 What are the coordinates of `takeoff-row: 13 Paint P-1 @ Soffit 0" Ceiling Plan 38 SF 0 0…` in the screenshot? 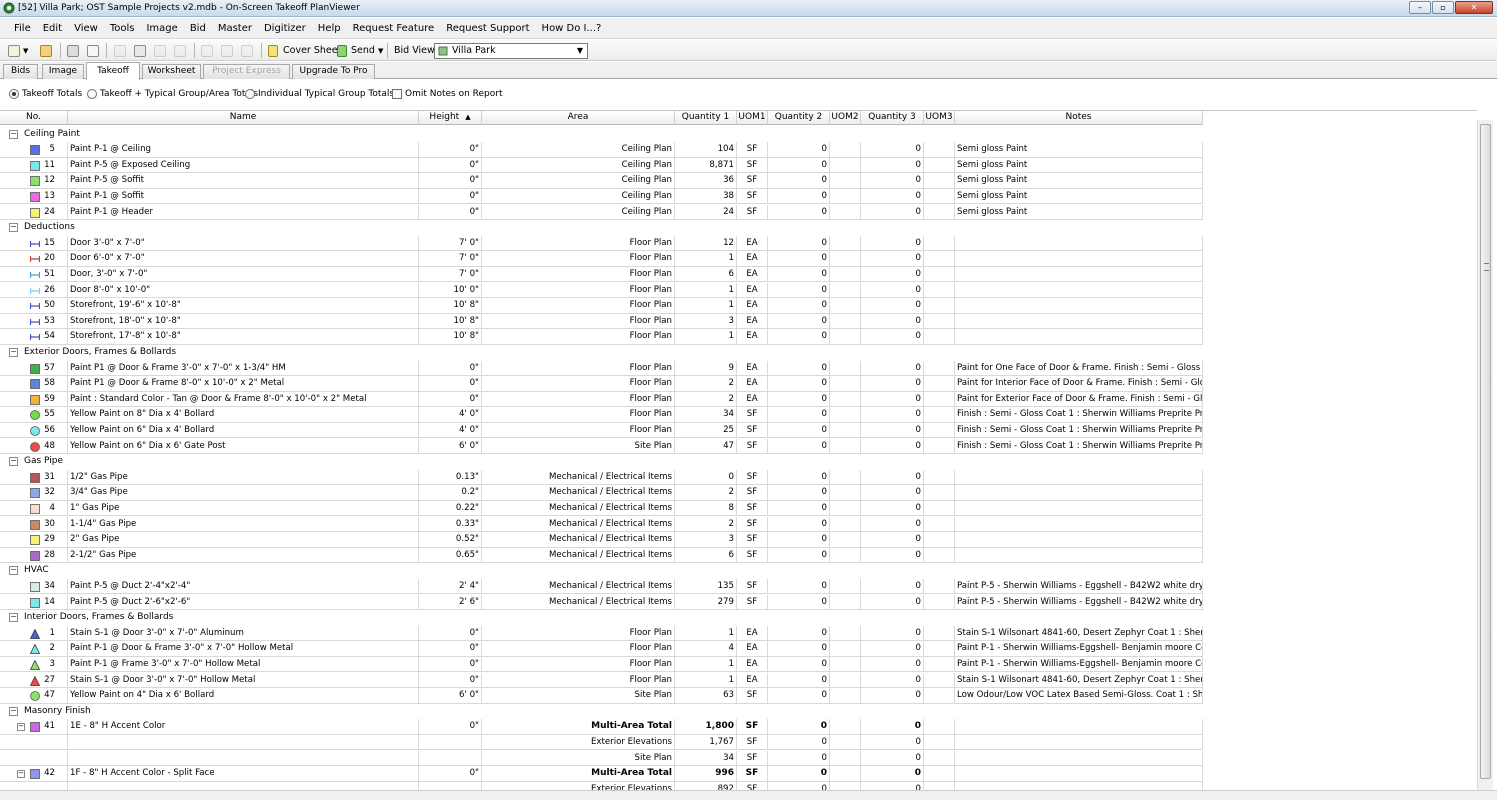 It's located at (601, 196).